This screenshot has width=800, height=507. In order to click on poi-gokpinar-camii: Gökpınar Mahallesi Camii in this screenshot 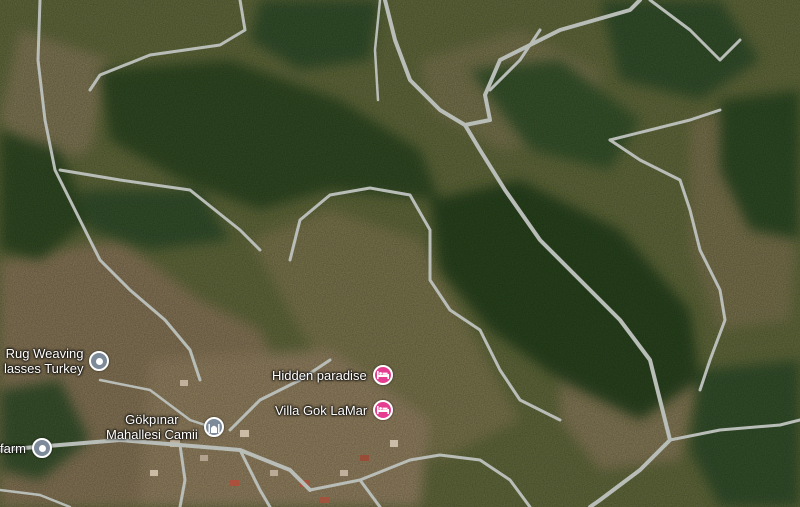, I will do `click(165, 427)`.